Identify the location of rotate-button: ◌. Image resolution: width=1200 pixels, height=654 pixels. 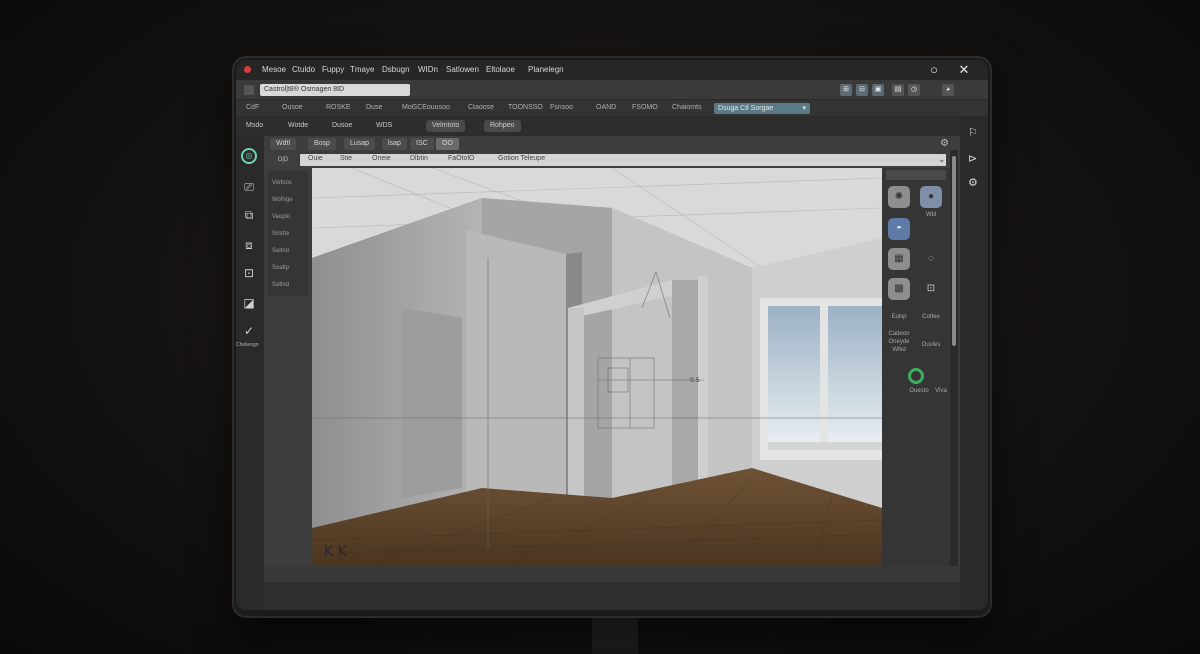
(931, 259).